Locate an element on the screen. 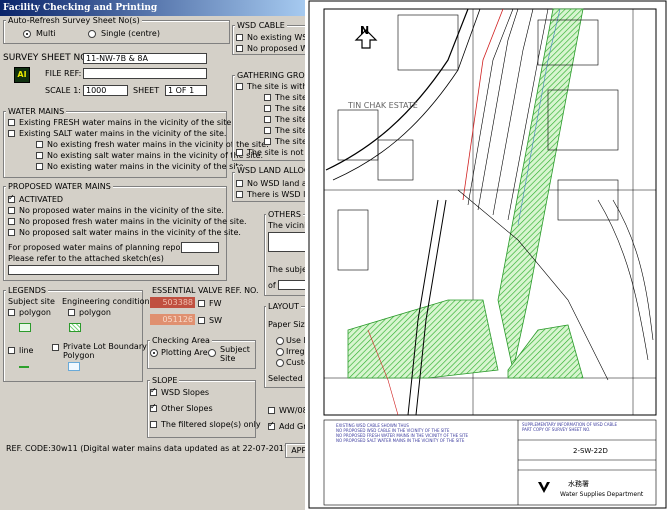 The height and width of the screenshot is (510, 667). apply-button: APPL is located at coordinates (295, 450).